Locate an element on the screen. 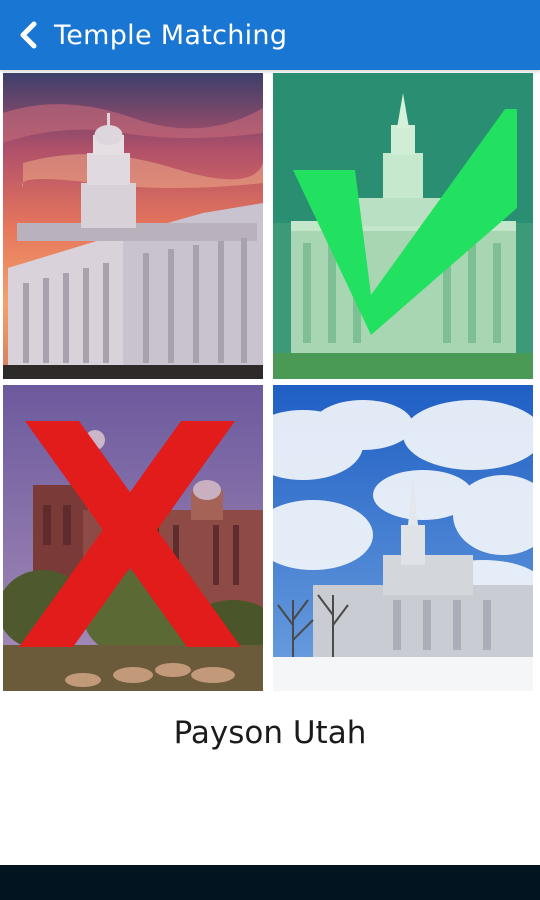 The height and width of the screenshot is (900, 540). app-bar: Temple Matching is located at coordinates (270, 35).